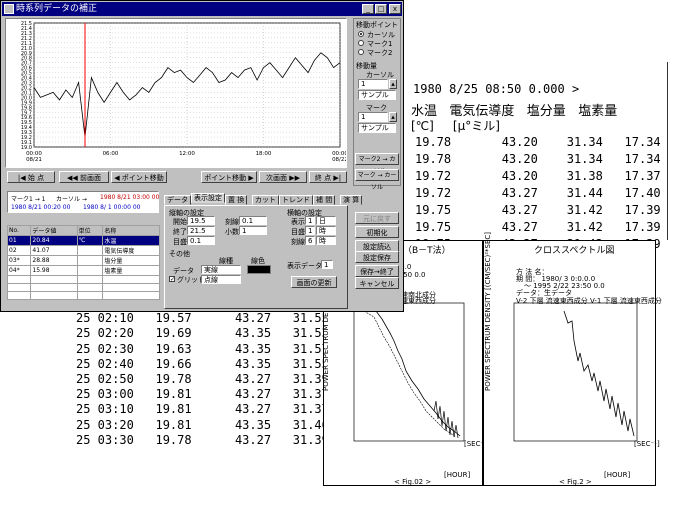 This screenshot has width=673, height=512. What do you see at coordinates (264, 154) in the screenshot?
I see `x-tick-label: 18:00` at bounding box center [264, 154].